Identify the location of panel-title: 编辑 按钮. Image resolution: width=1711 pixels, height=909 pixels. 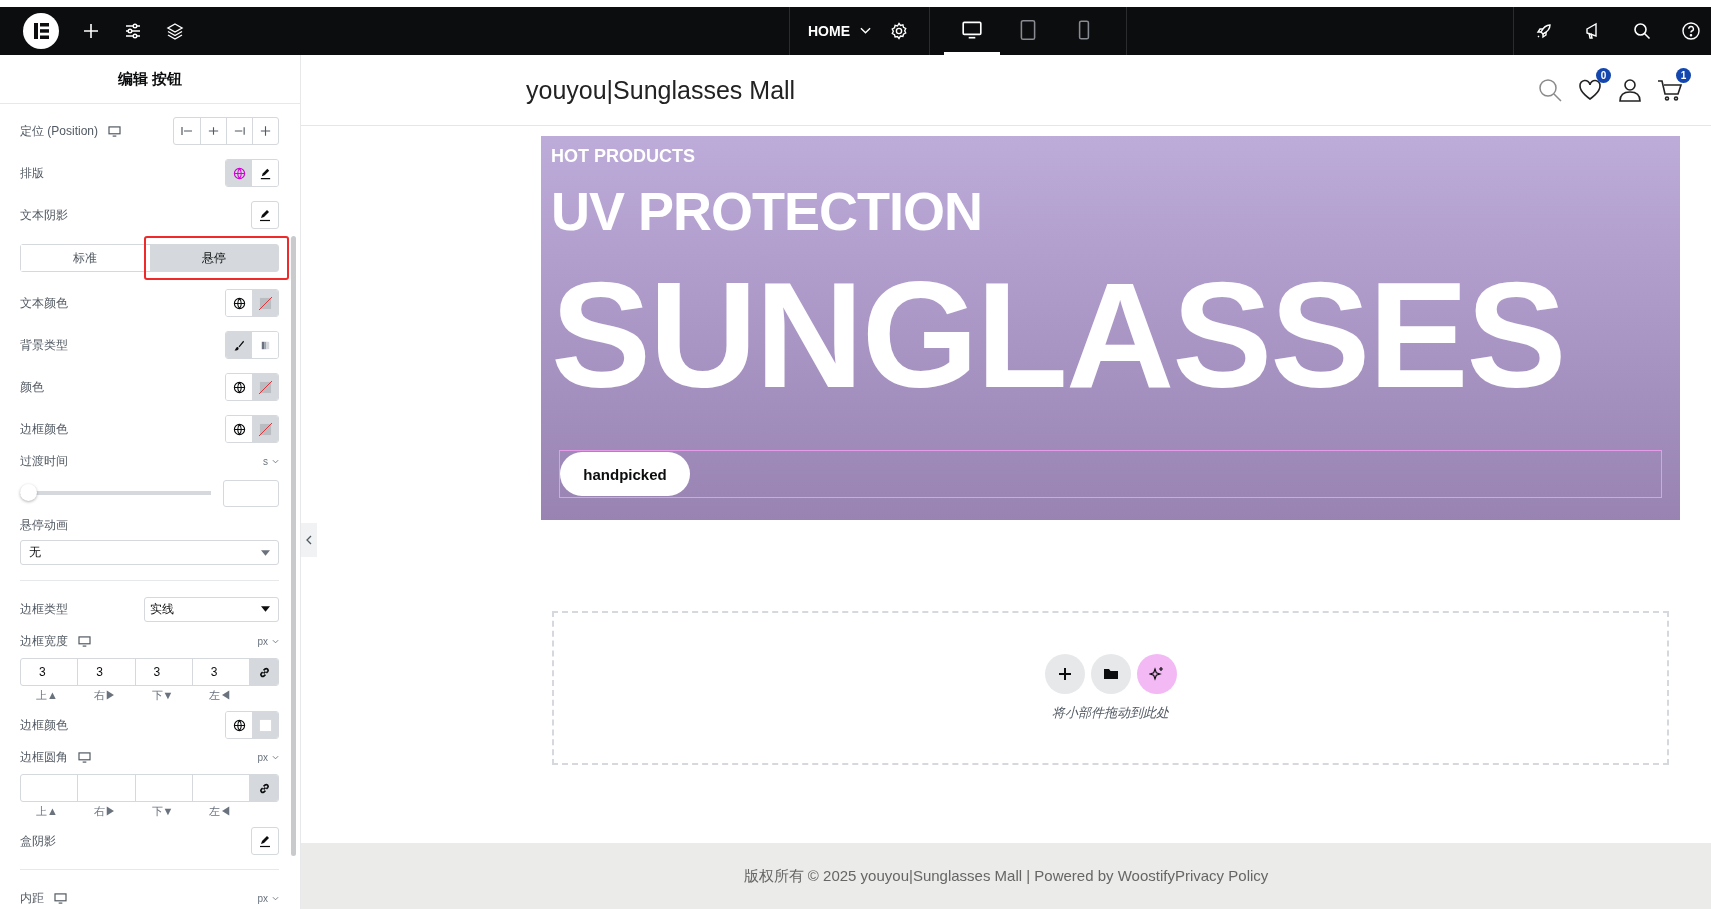
(150, 79).